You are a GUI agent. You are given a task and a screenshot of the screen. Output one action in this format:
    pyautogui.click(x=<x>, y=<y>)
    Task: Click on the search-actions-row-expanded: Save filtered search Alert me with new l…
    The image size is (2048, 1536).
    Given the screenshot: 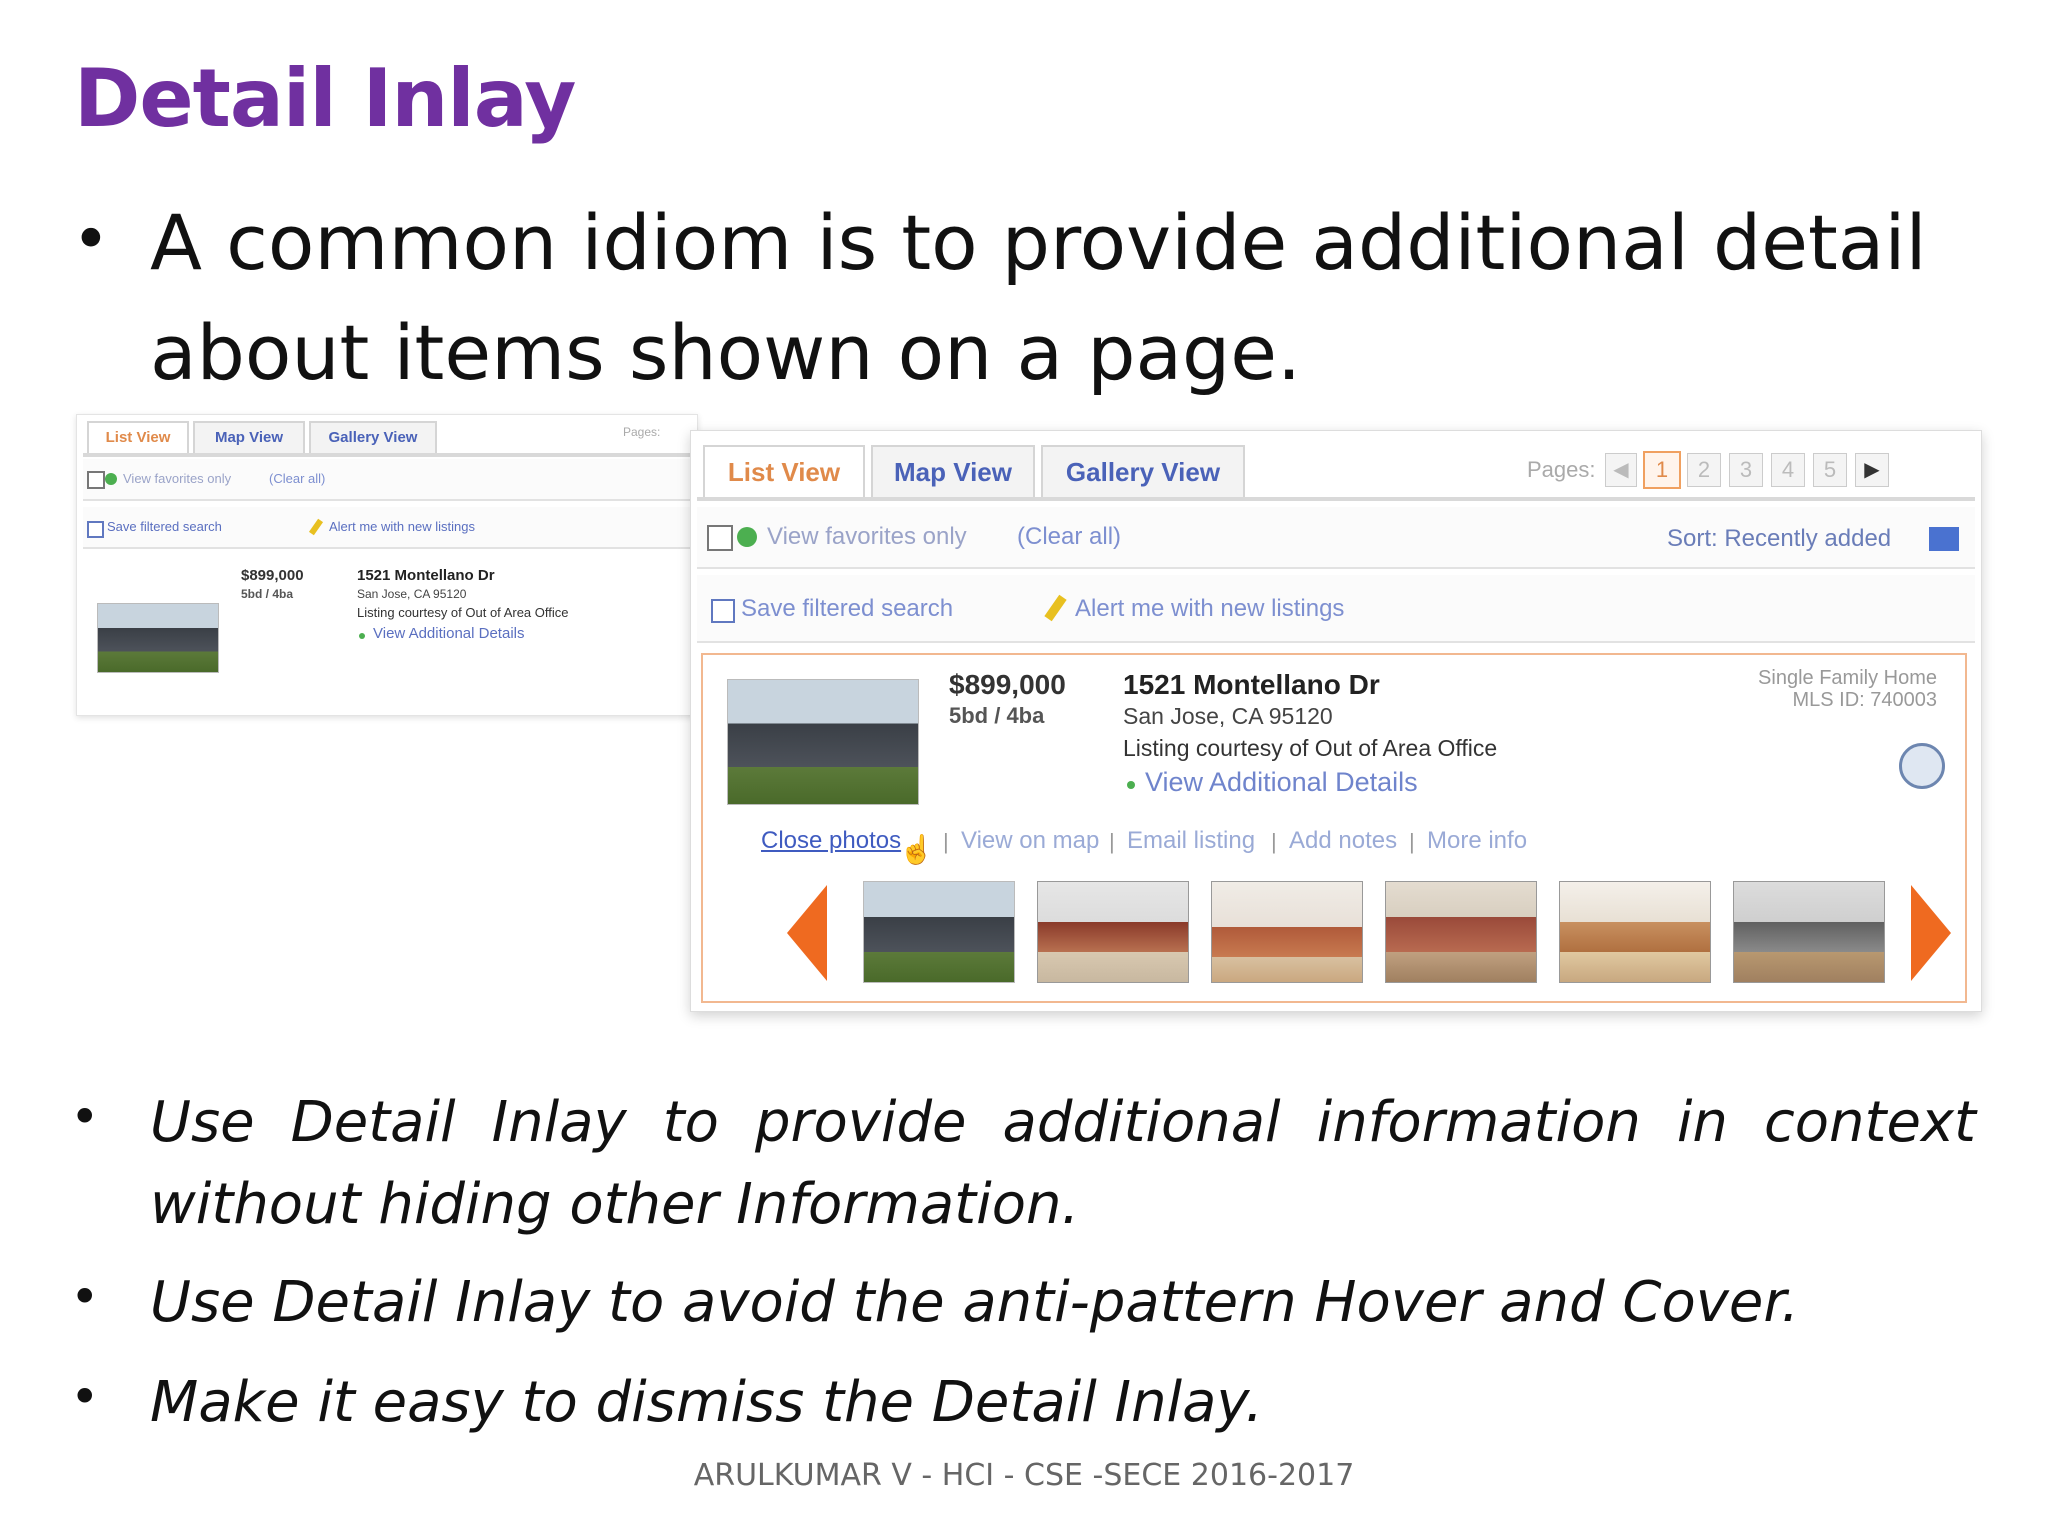 What is the action you would take?
    pyautogui.click(x=1336, y=609)
    